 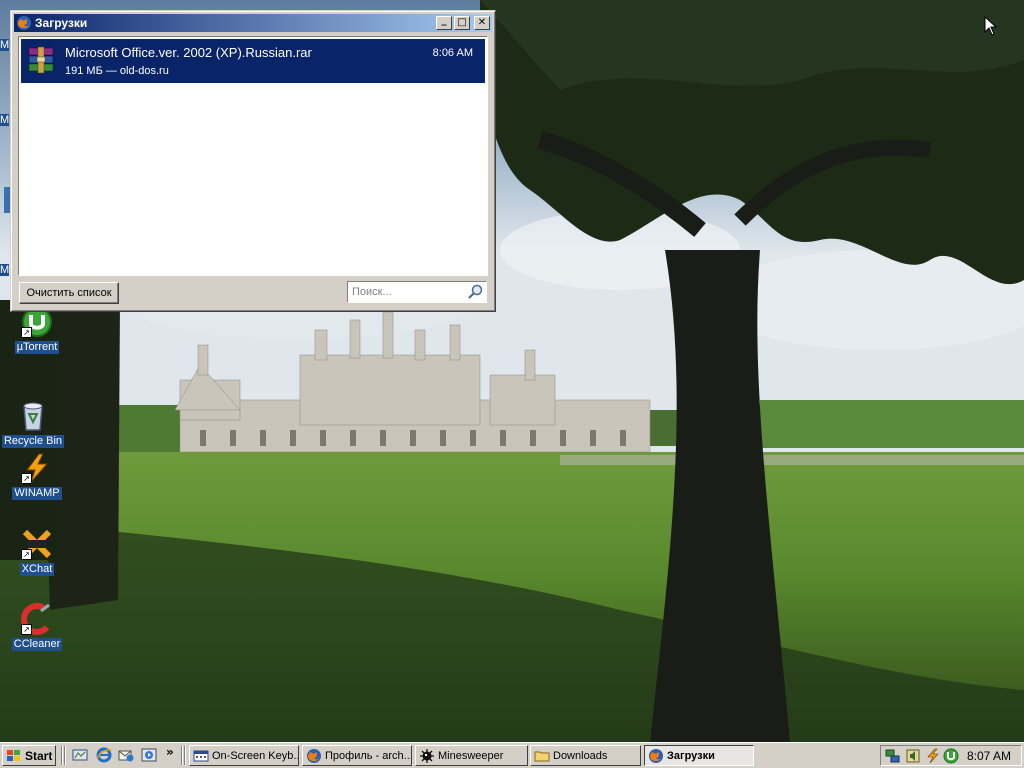 I want to click on mouse-cursor-icon, so click(x=991, y=26).